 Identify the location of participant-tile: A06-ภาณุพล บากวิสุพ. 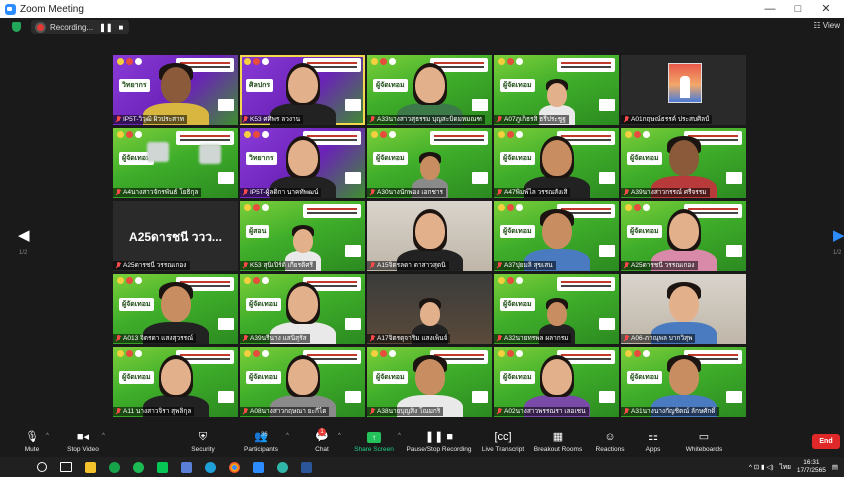
(683, 309).